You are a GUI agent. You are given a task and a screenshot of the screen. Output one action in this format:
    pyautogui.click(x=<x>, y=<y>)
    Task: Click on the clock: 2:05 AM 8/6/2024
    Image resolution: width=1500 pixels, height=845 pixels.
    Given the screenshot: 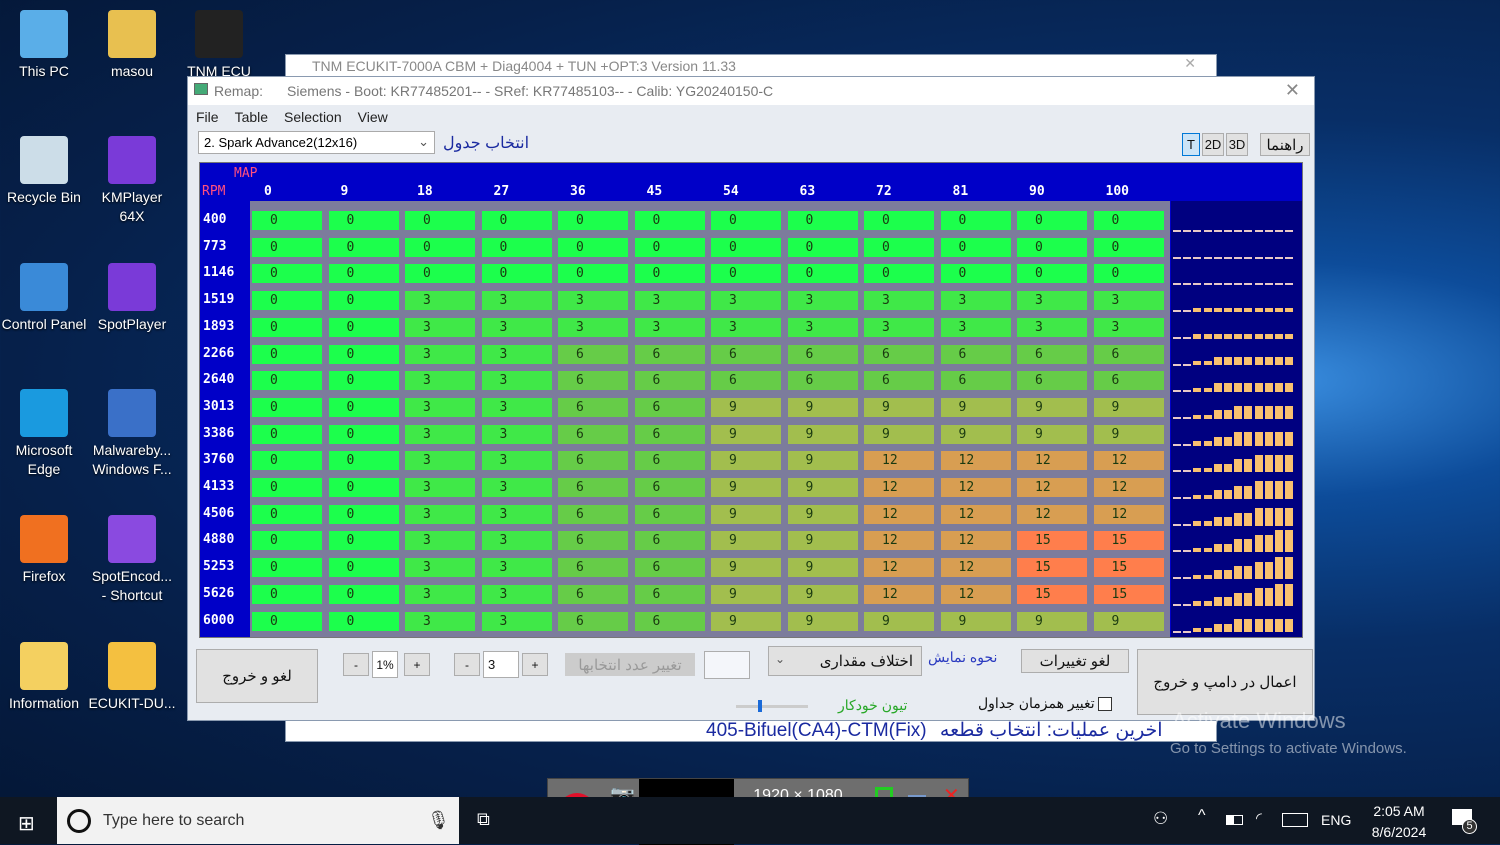 What is the action you would take?
    pyautogui.click(x=1399, y=822)
    